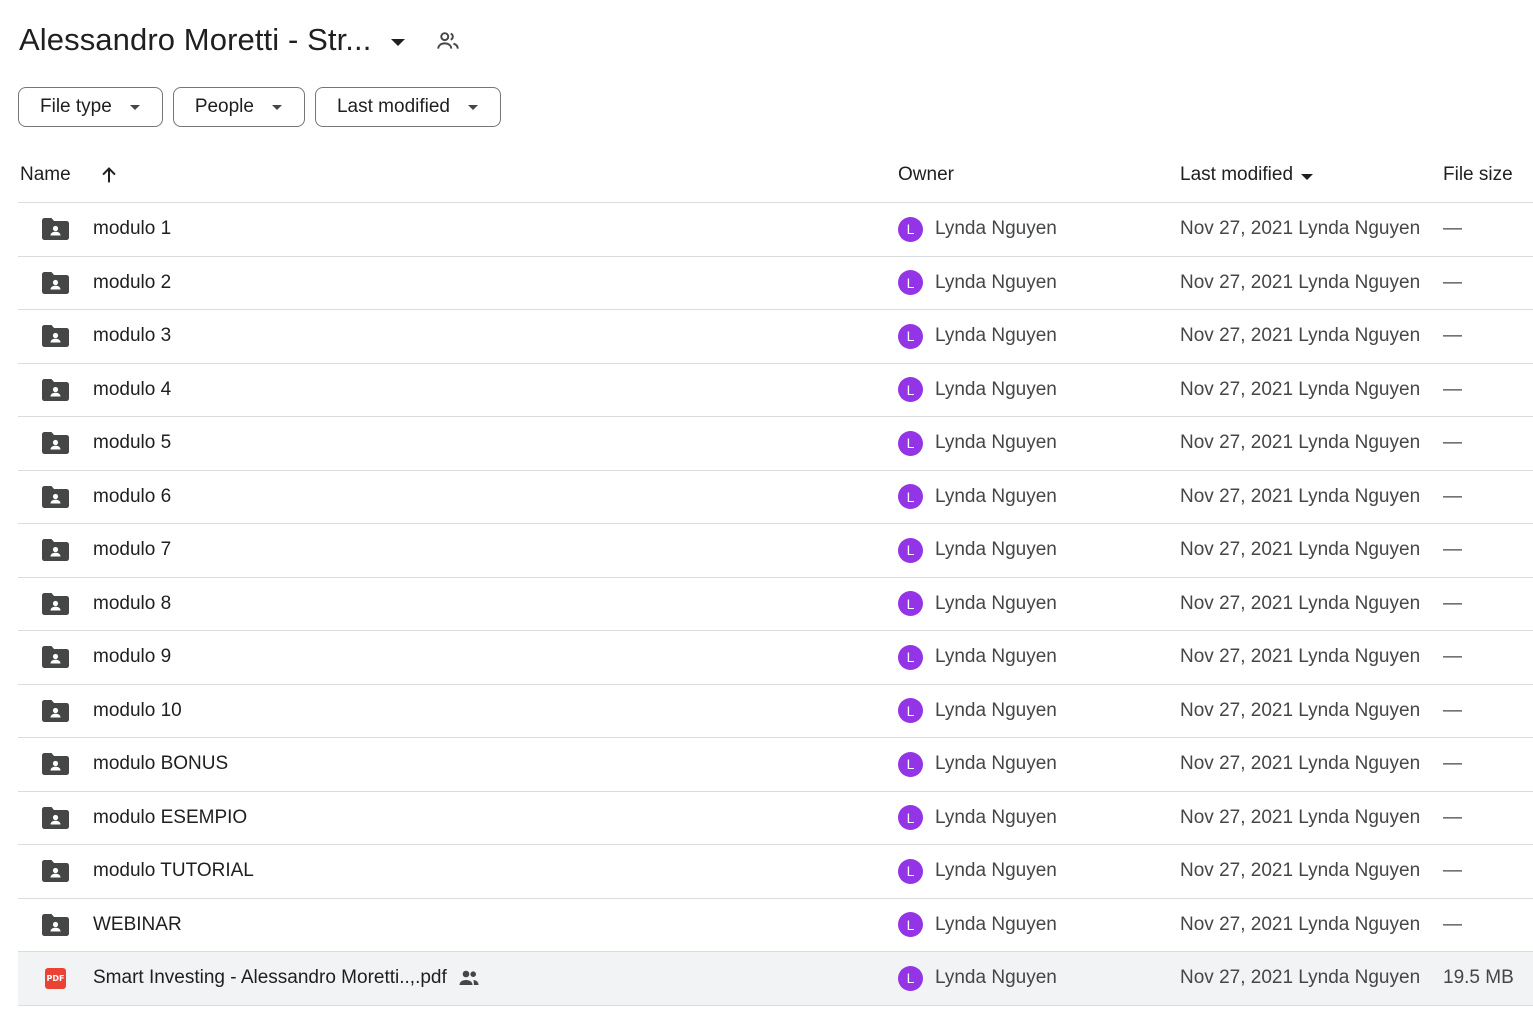  Describe the element at coordinates (469, 977) in the screenshot. I see `shared-people-icon` at that location.